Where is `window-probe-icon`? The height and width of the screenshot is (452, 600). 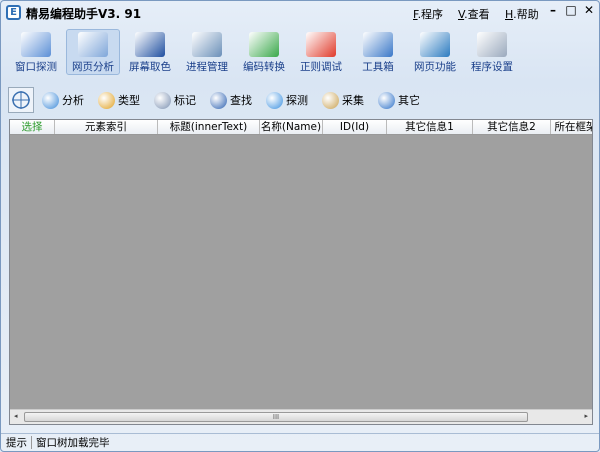
window-probe-icon is located at coordinates (36, 44).